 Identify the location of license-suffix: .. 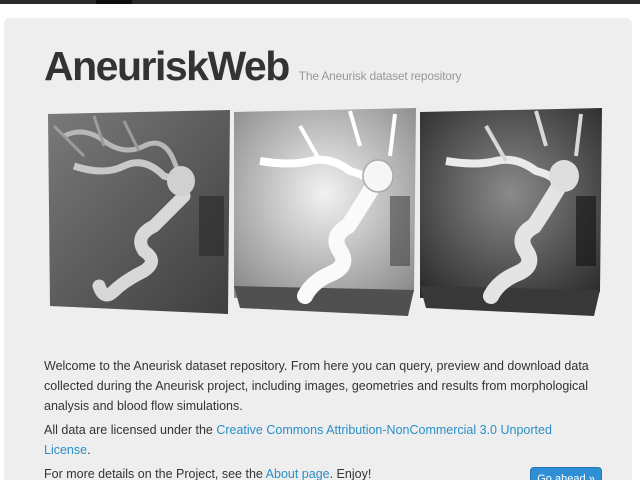
(89, 450).